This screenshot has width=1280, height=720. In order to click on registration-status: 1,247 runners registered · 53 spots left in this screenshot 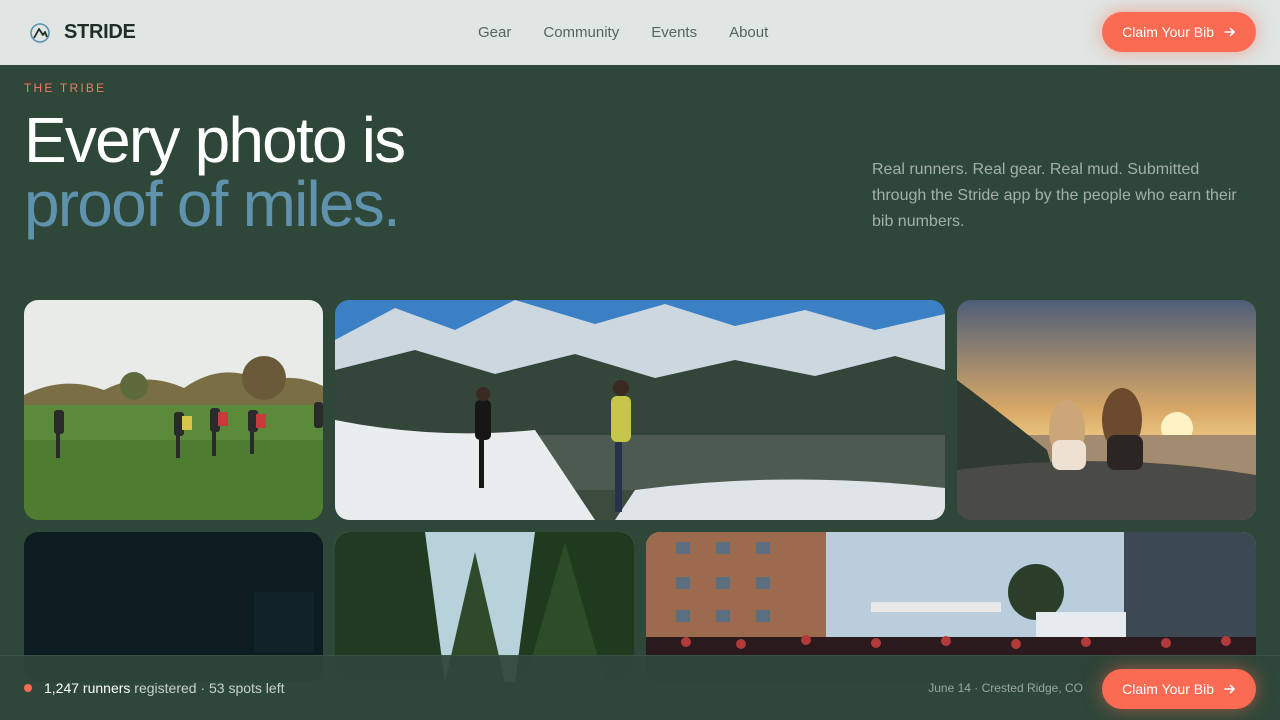, I will do `click(164, 688)`.